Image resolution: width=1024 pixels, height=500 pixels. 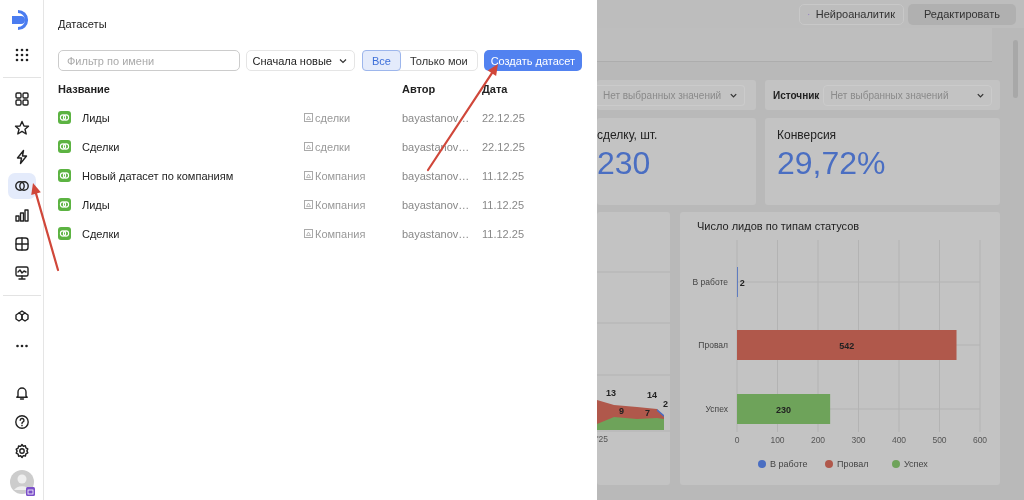 I want to click on cubes-icon, so click(x=21, y=317).